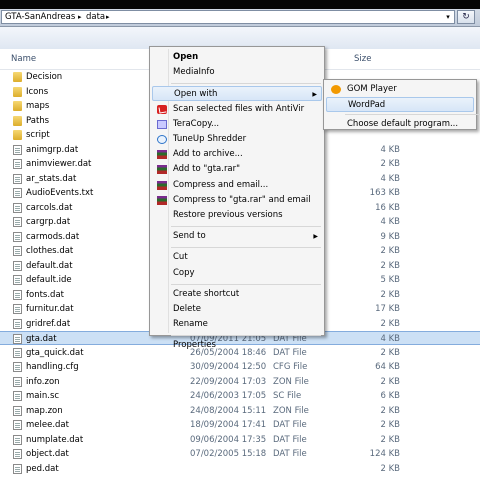  What do you see at coordinates (228, 367) in the screenshot?
I see `file-date: 30/09/2004 12:50` at bounding box center [228, 367].